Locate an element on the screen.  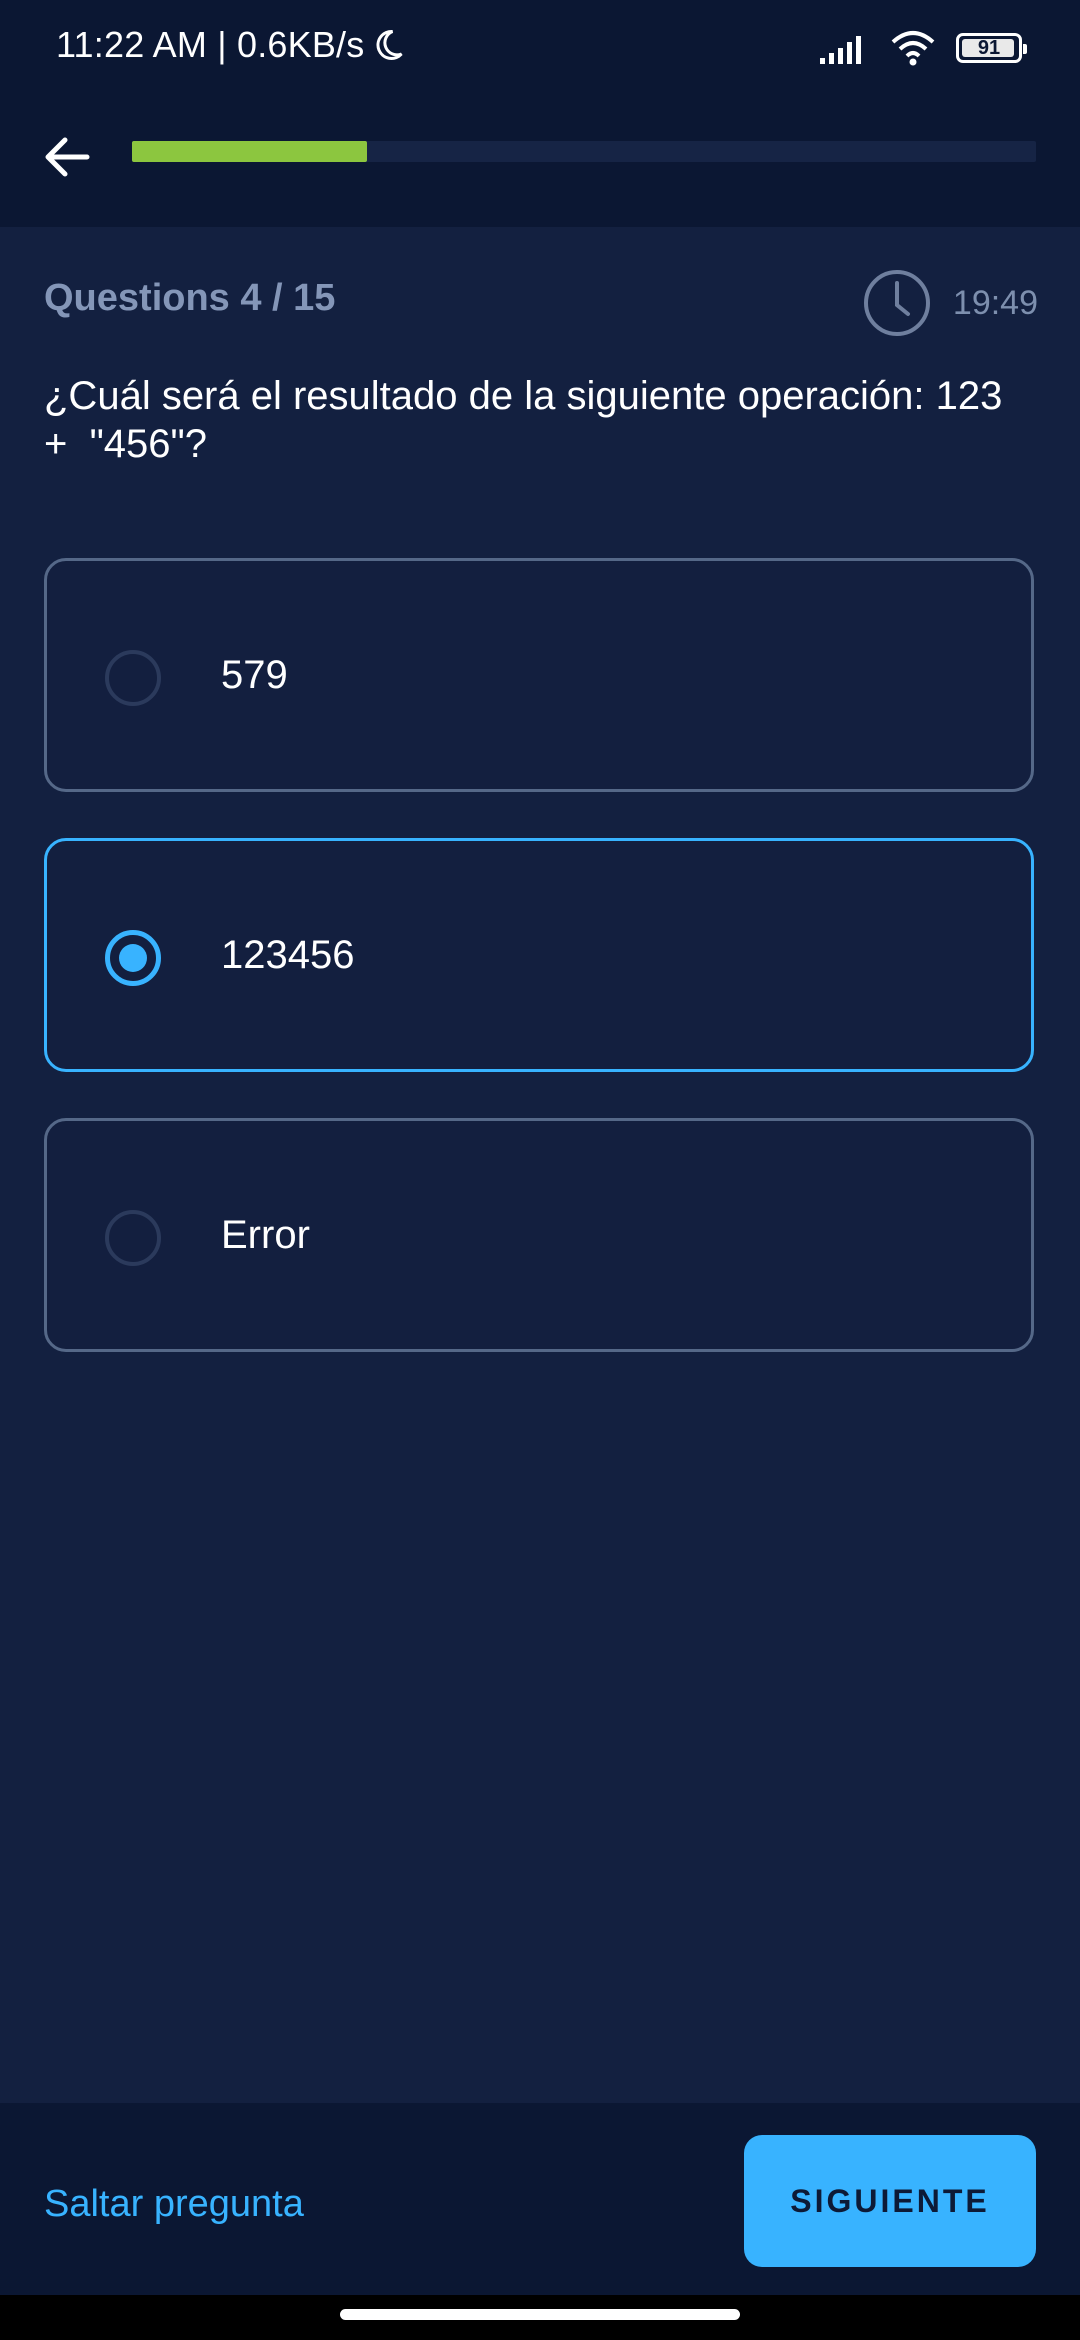
signal-icon is located at coordinates (840, 50).